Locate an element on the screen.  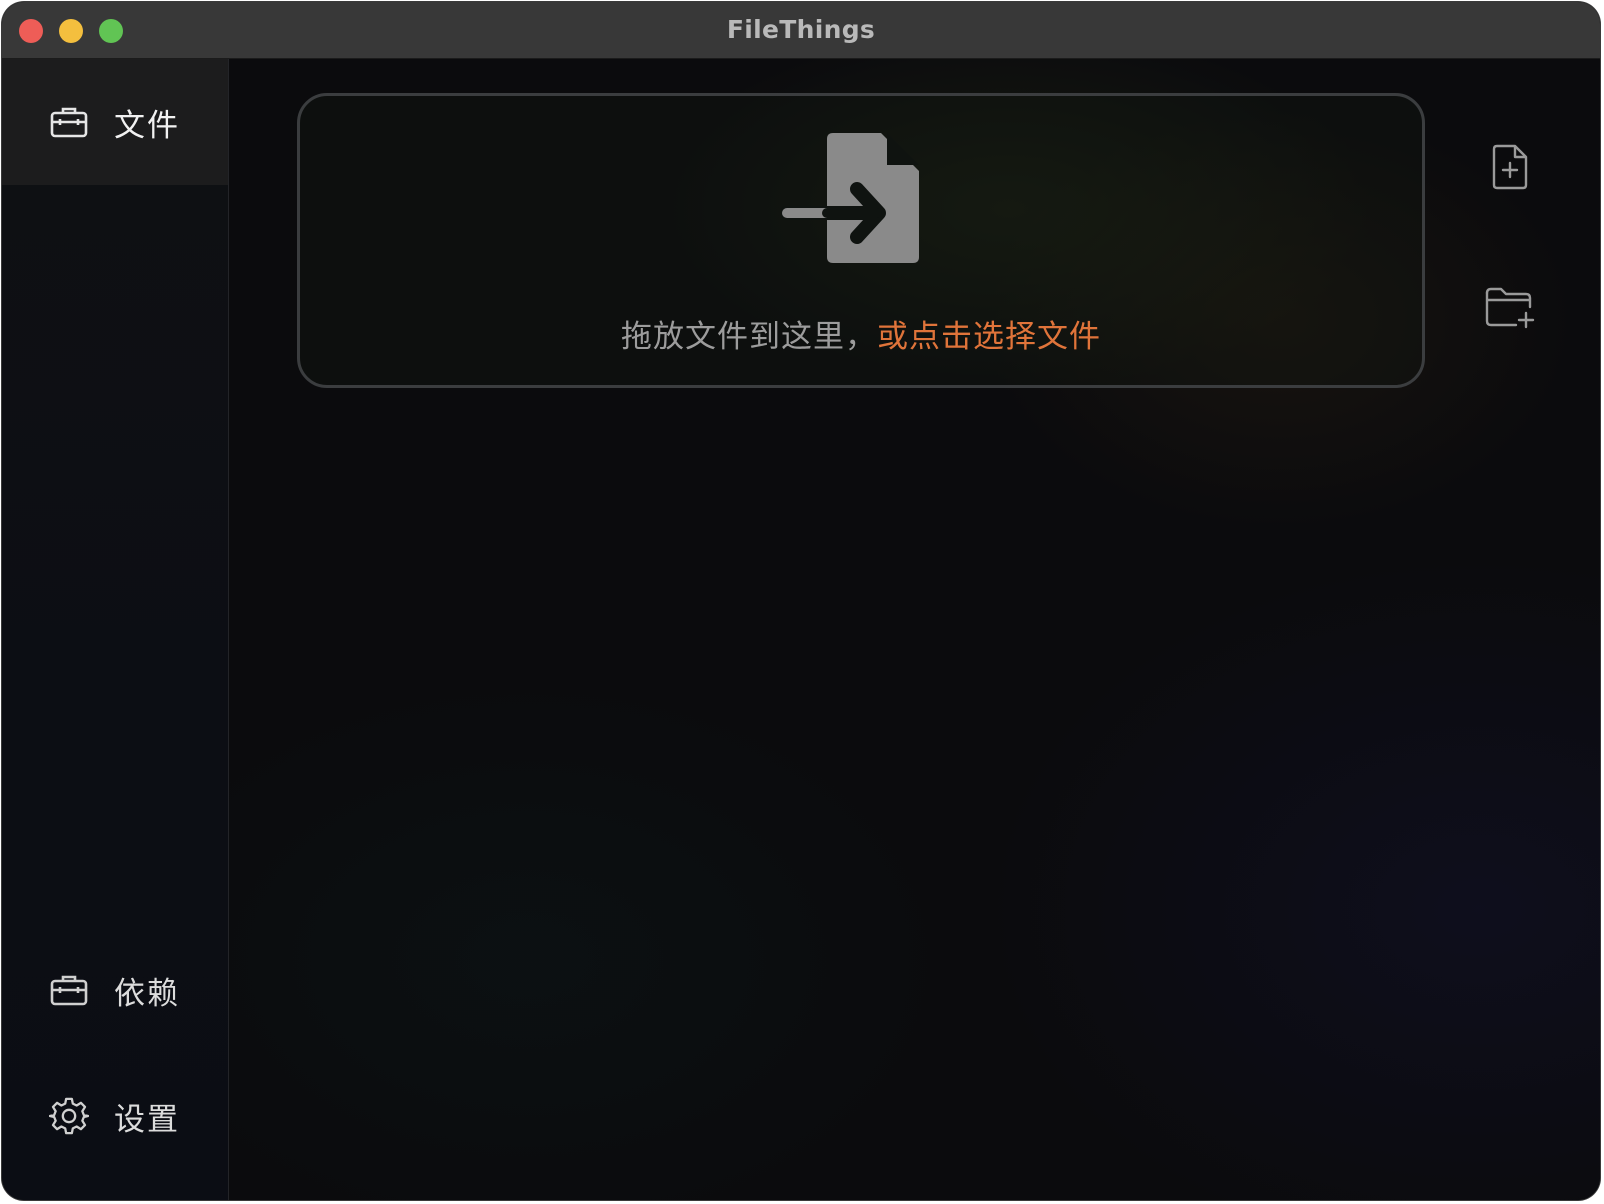
file-plus-icon is located at coordinates (1510, 169).